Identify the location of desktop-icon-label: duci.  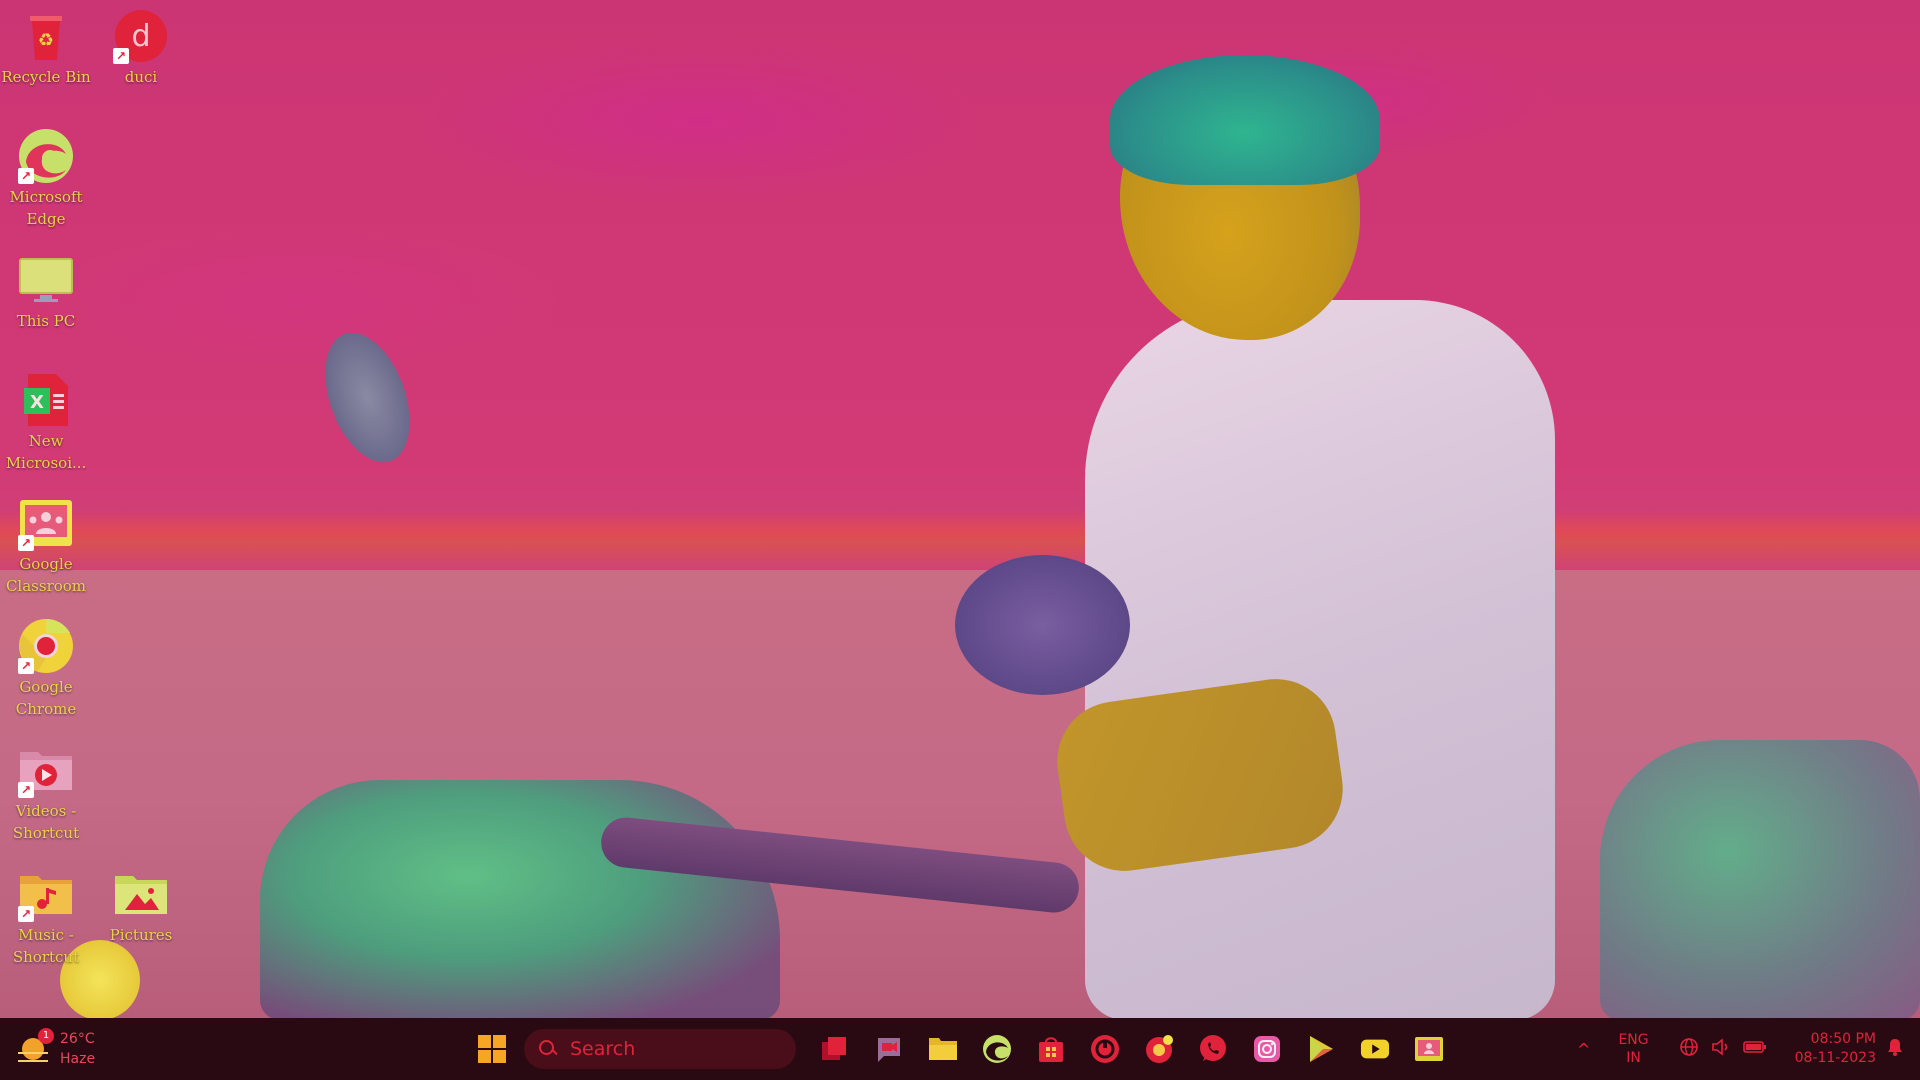
(141, 77).